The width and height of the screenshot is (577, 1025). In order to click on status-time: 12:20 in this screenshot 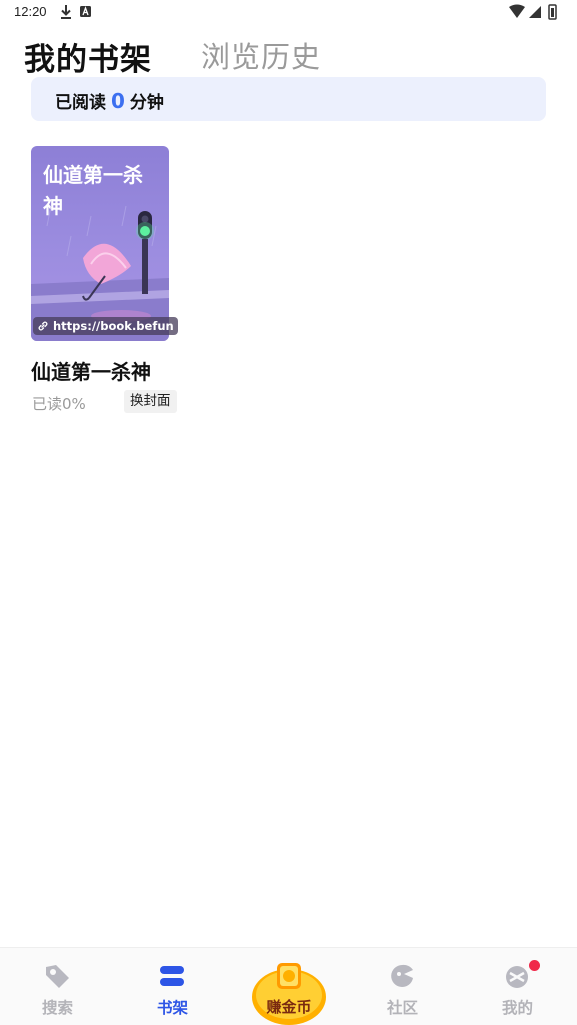, I will do `click(30, 11)`.